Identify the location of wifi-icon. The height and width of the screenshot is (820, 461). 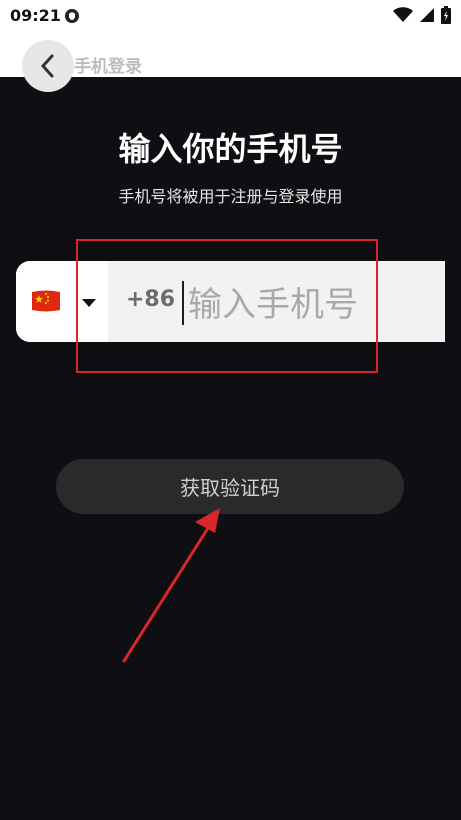
(403, 14).